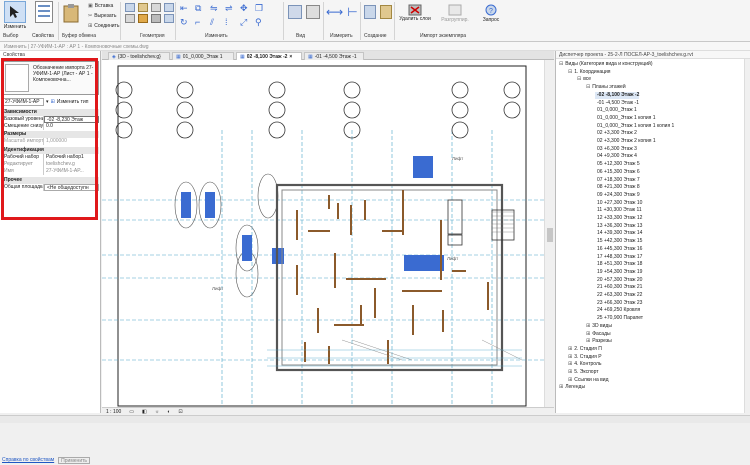  I want to click on tree-item: 06 +15,300 Этаж 6, so click(617, 172).